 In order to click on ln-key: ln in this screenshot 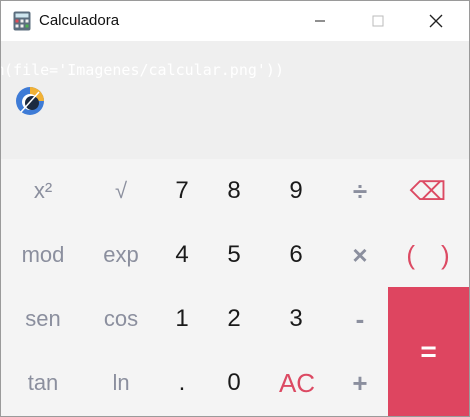, I will do `click(121, 383)`.